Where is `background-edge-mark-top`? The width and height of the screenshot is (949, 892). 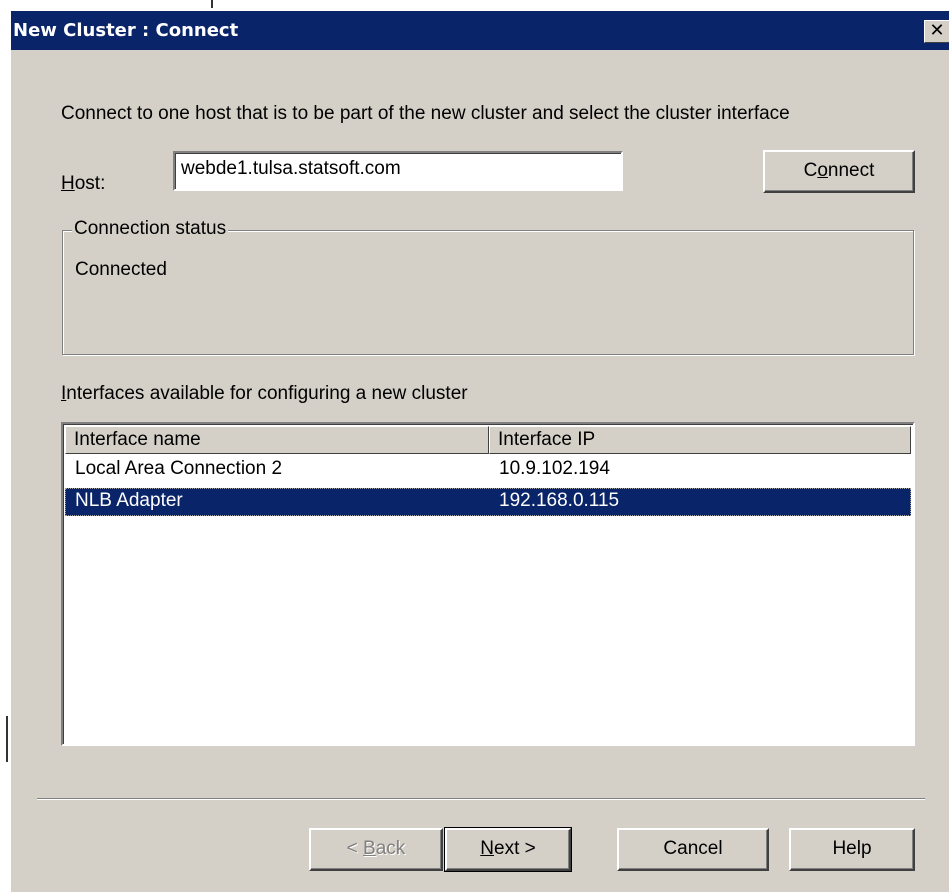
background-edge-mark-top is located at coordinates (212, 4).